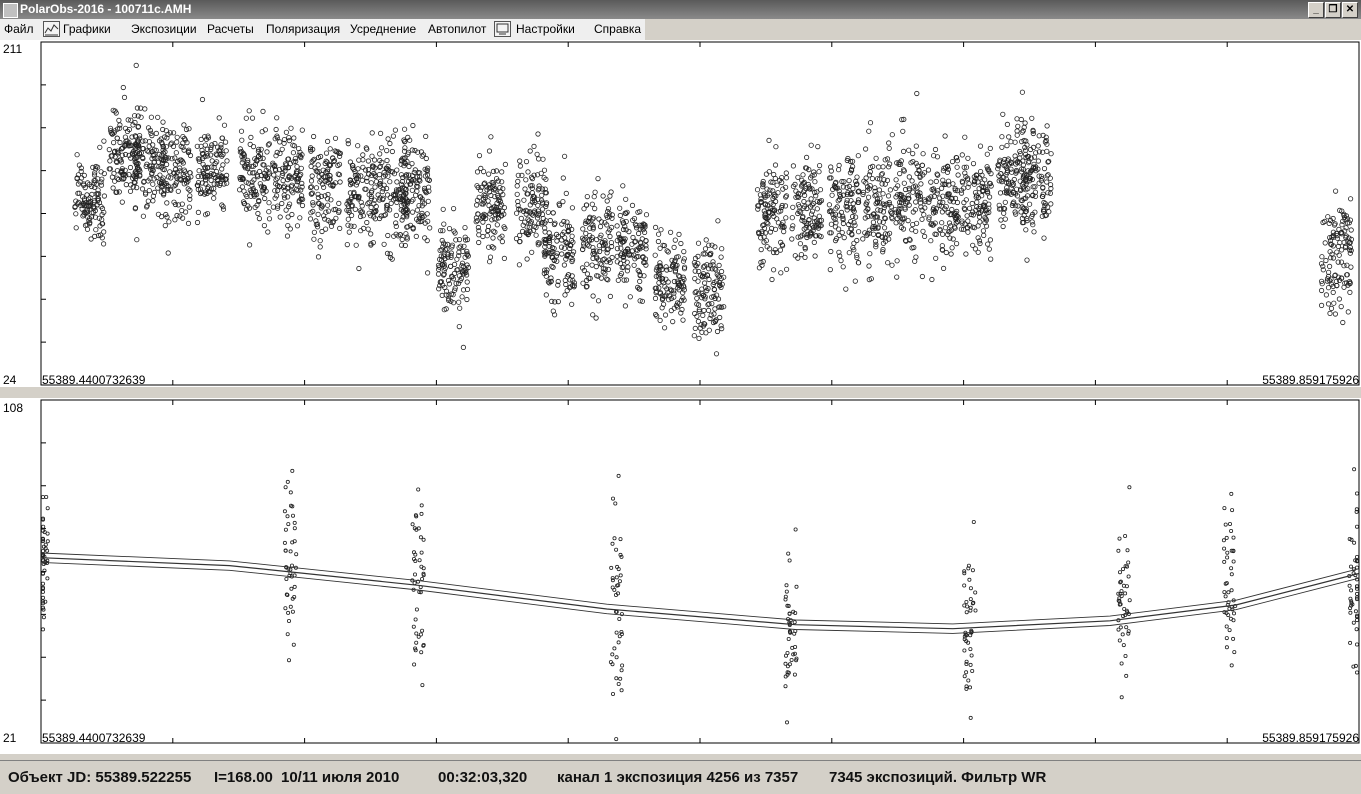 Image resolution: width=1361 pixels, height=794 pixels. What do you see at coordinates (94, 738) in the screenshot?
I see `bottom-x-start-label: 55389.4400732639` at bounding box center [94, 738].